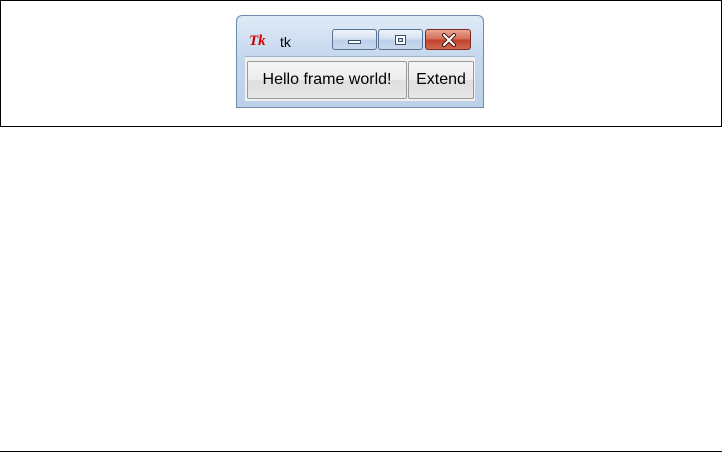 This screenshot has height=453, width=722. I want to click on maximize-icon, so click(400, 40).